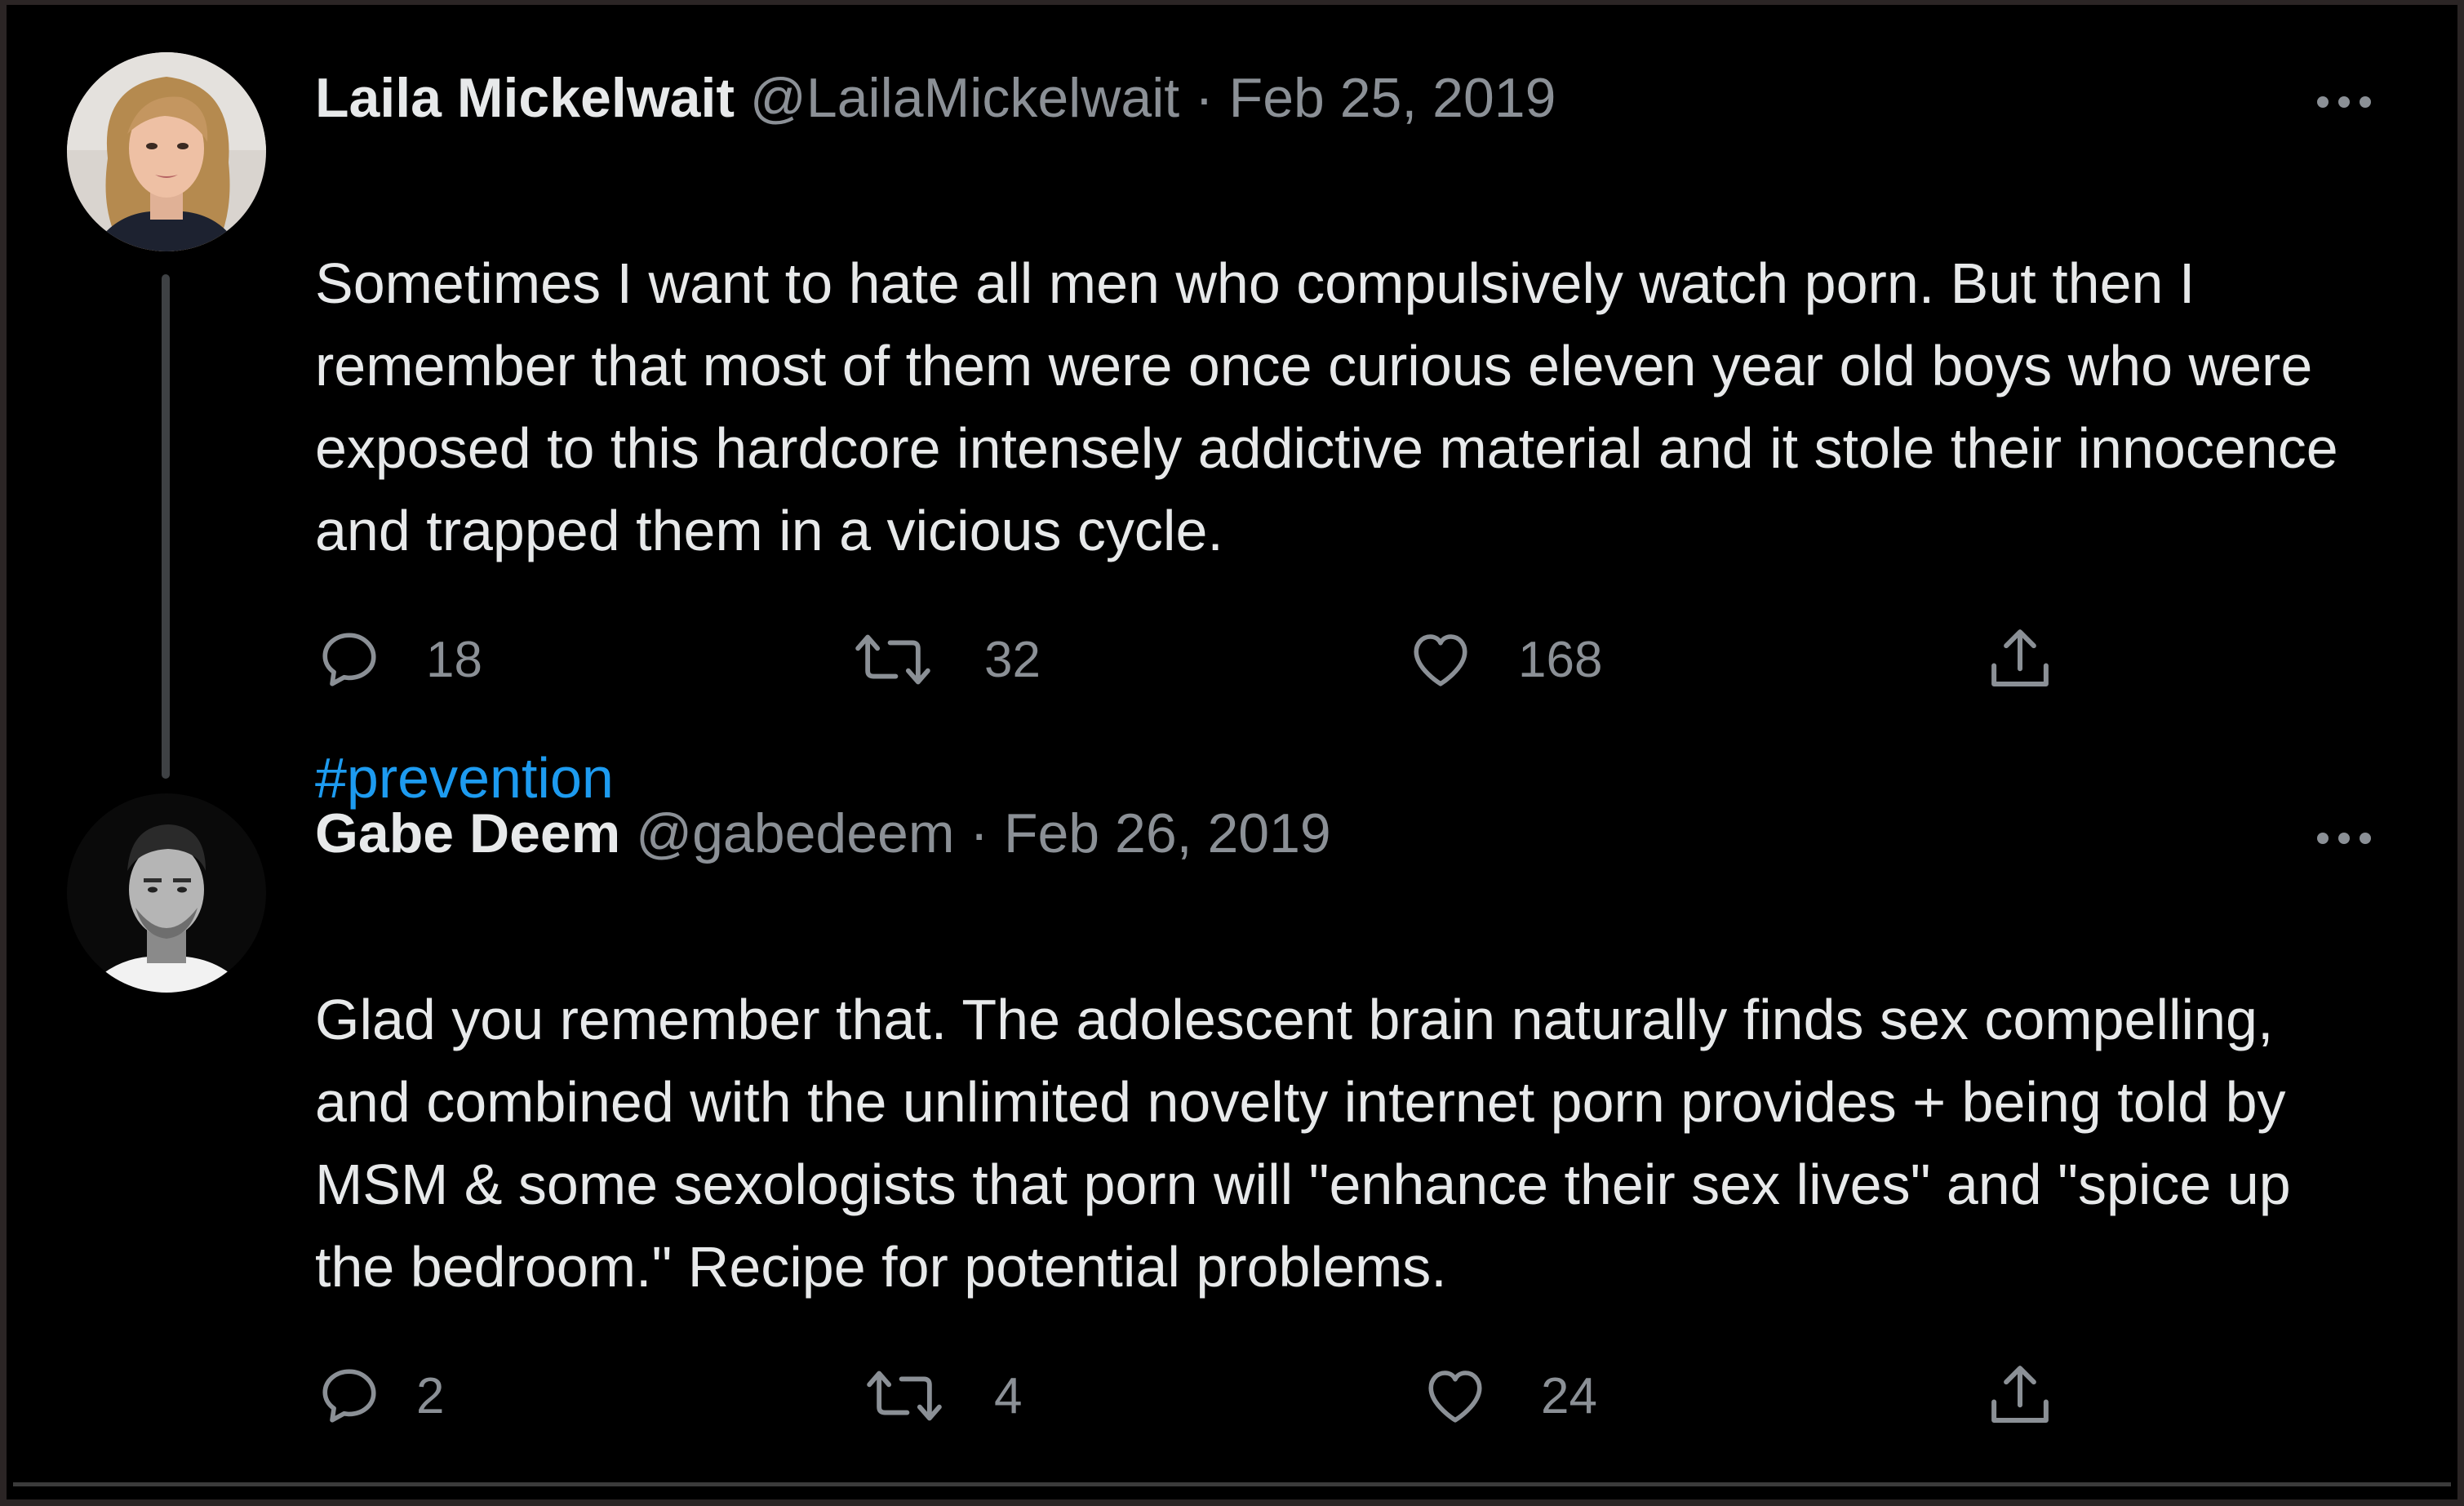  I want to click on woman-portrait-avatar-icon, so click(166, 151).